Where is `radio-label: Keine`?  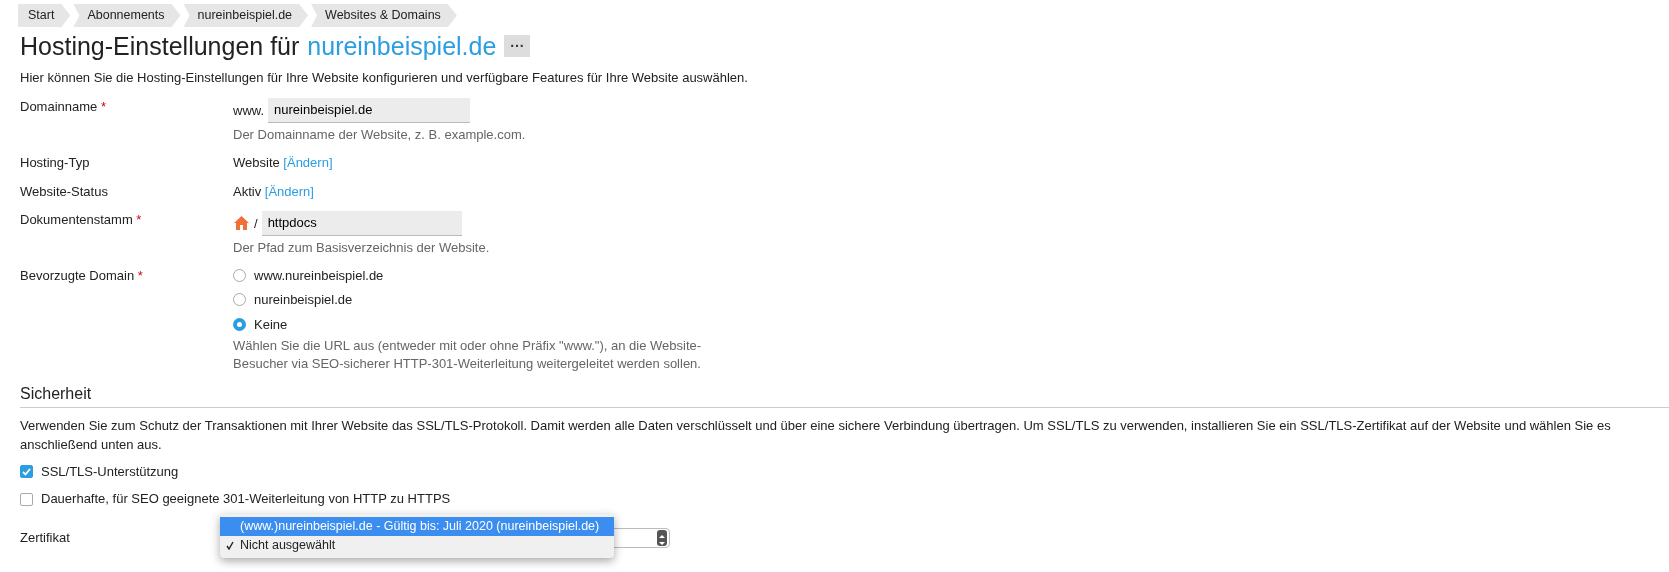
radio-label: Keine is located at coordinates (271, 324).